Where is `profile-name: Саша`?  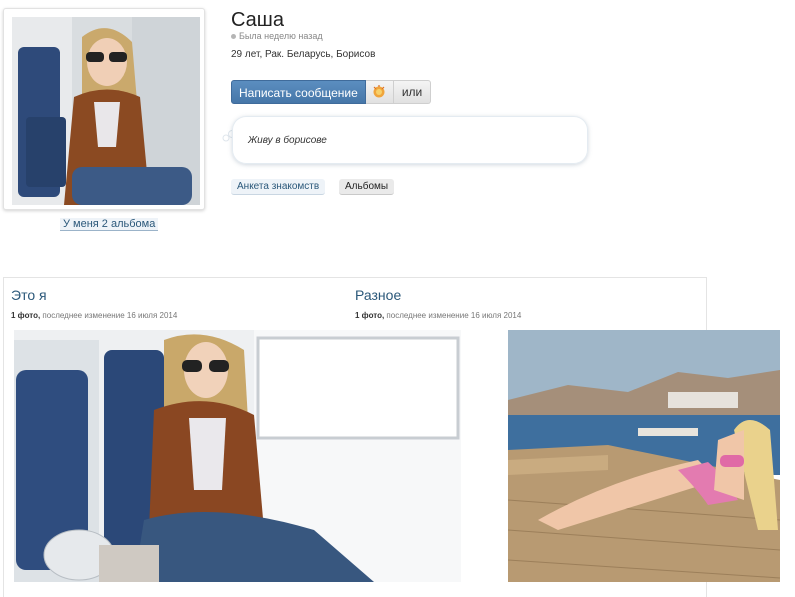 profile-name: Саша is located at coordinates (257, 20).